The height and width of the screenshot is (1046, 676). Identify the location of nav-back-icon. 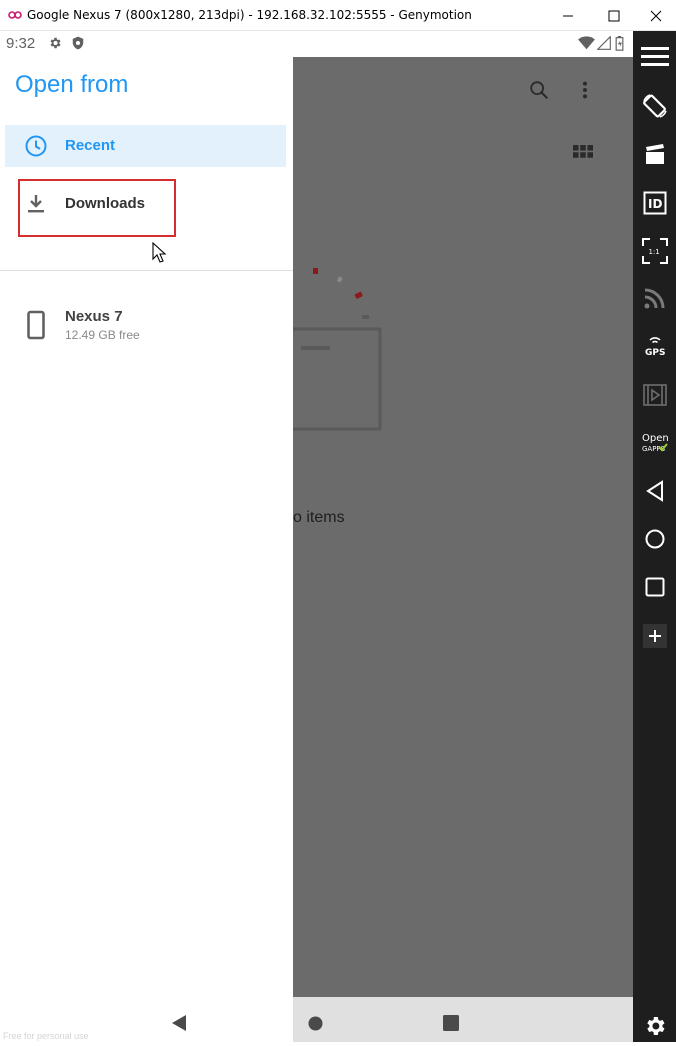
(179, 1023).